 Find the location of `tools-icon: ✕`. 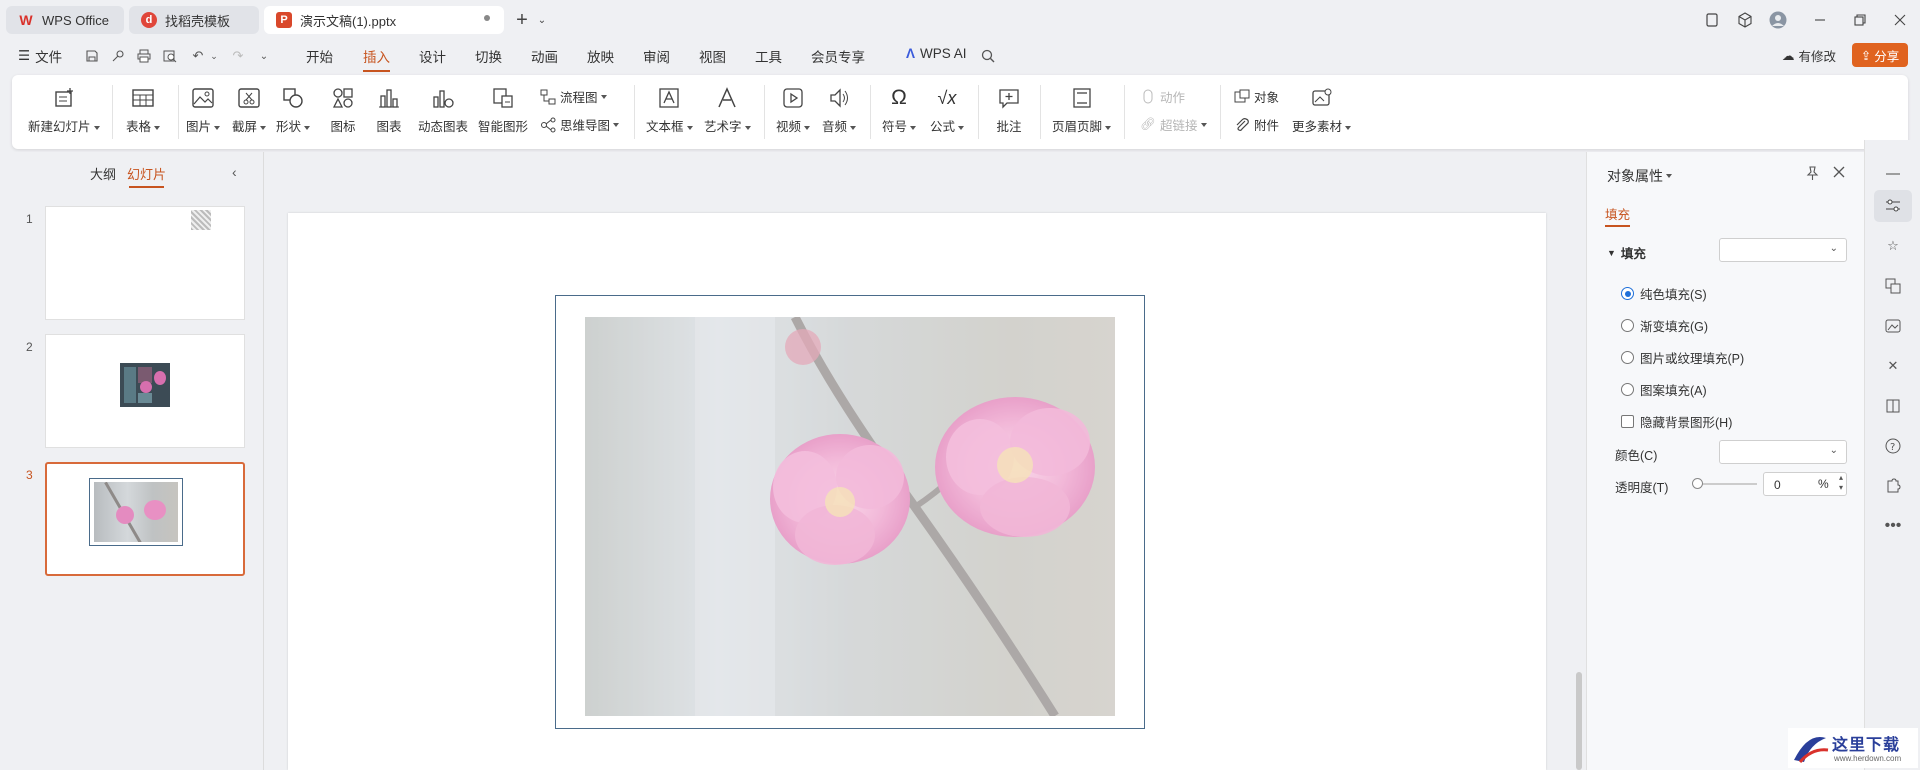

tools-icon: ✕ is located at coordinates (1893, 366).